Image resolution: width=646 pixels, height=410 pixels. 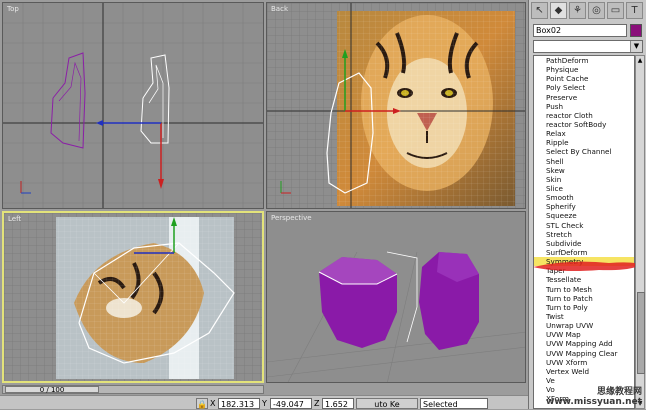 I want to click on watermark: 思缘教程网 www.missyuan.net, so click(x=594, y=397).